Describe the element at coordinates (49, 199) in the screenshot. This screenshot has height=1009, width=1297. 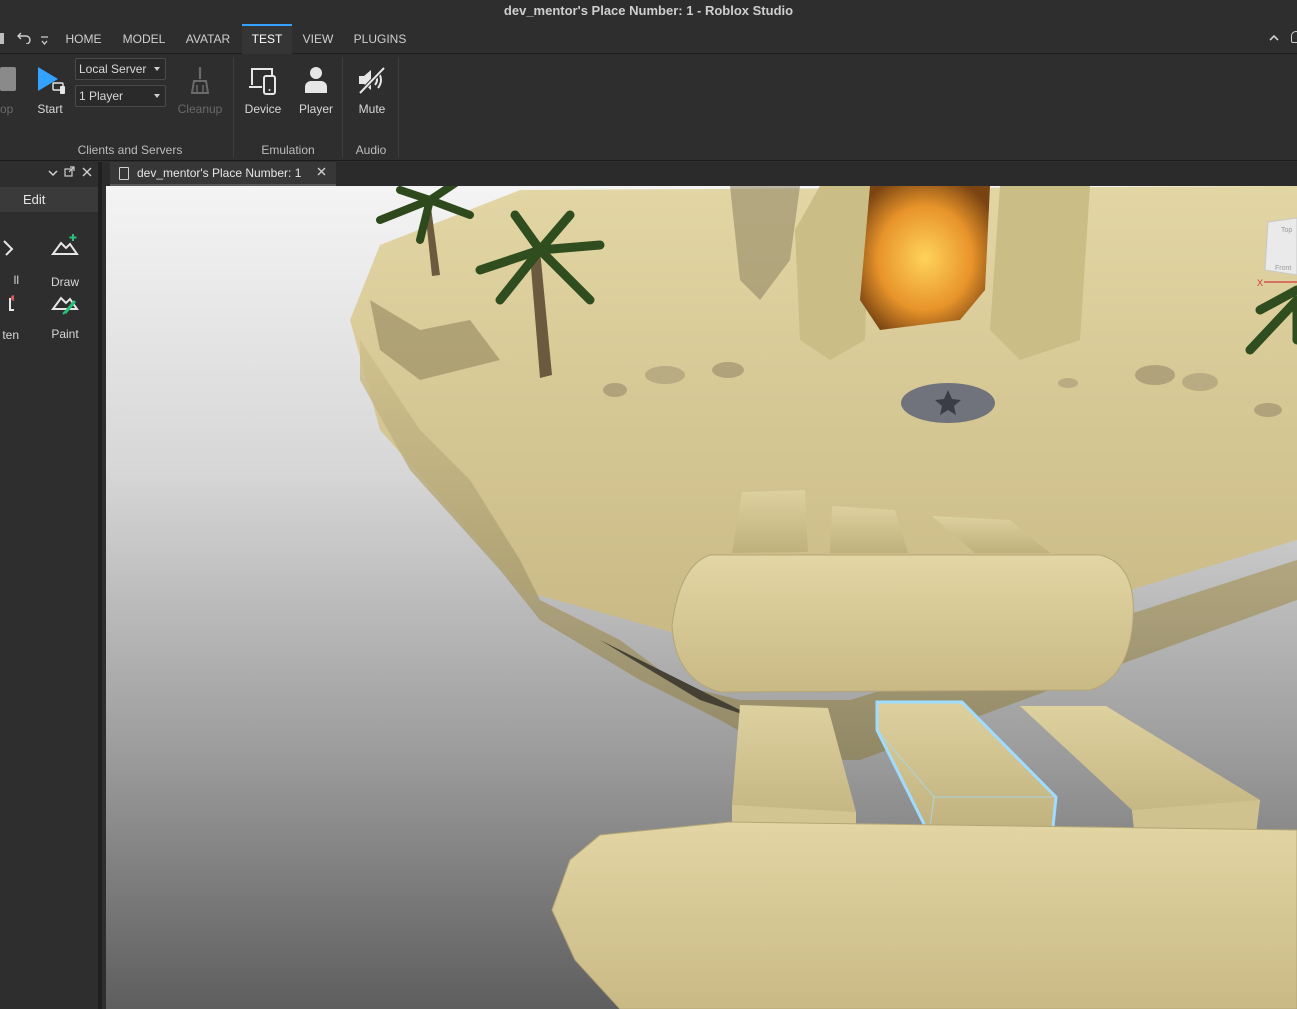
I see `tab-edit: Edit` at that location.